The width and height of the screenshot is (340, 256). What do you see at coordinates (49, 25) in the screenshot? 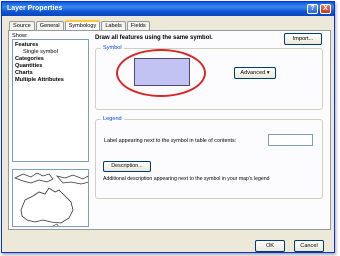
I see `tab-general: General` at bounding box center [49, 25].